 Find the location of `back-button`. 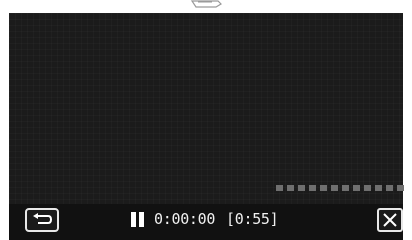

back-button is located at coordinates (42, 220).